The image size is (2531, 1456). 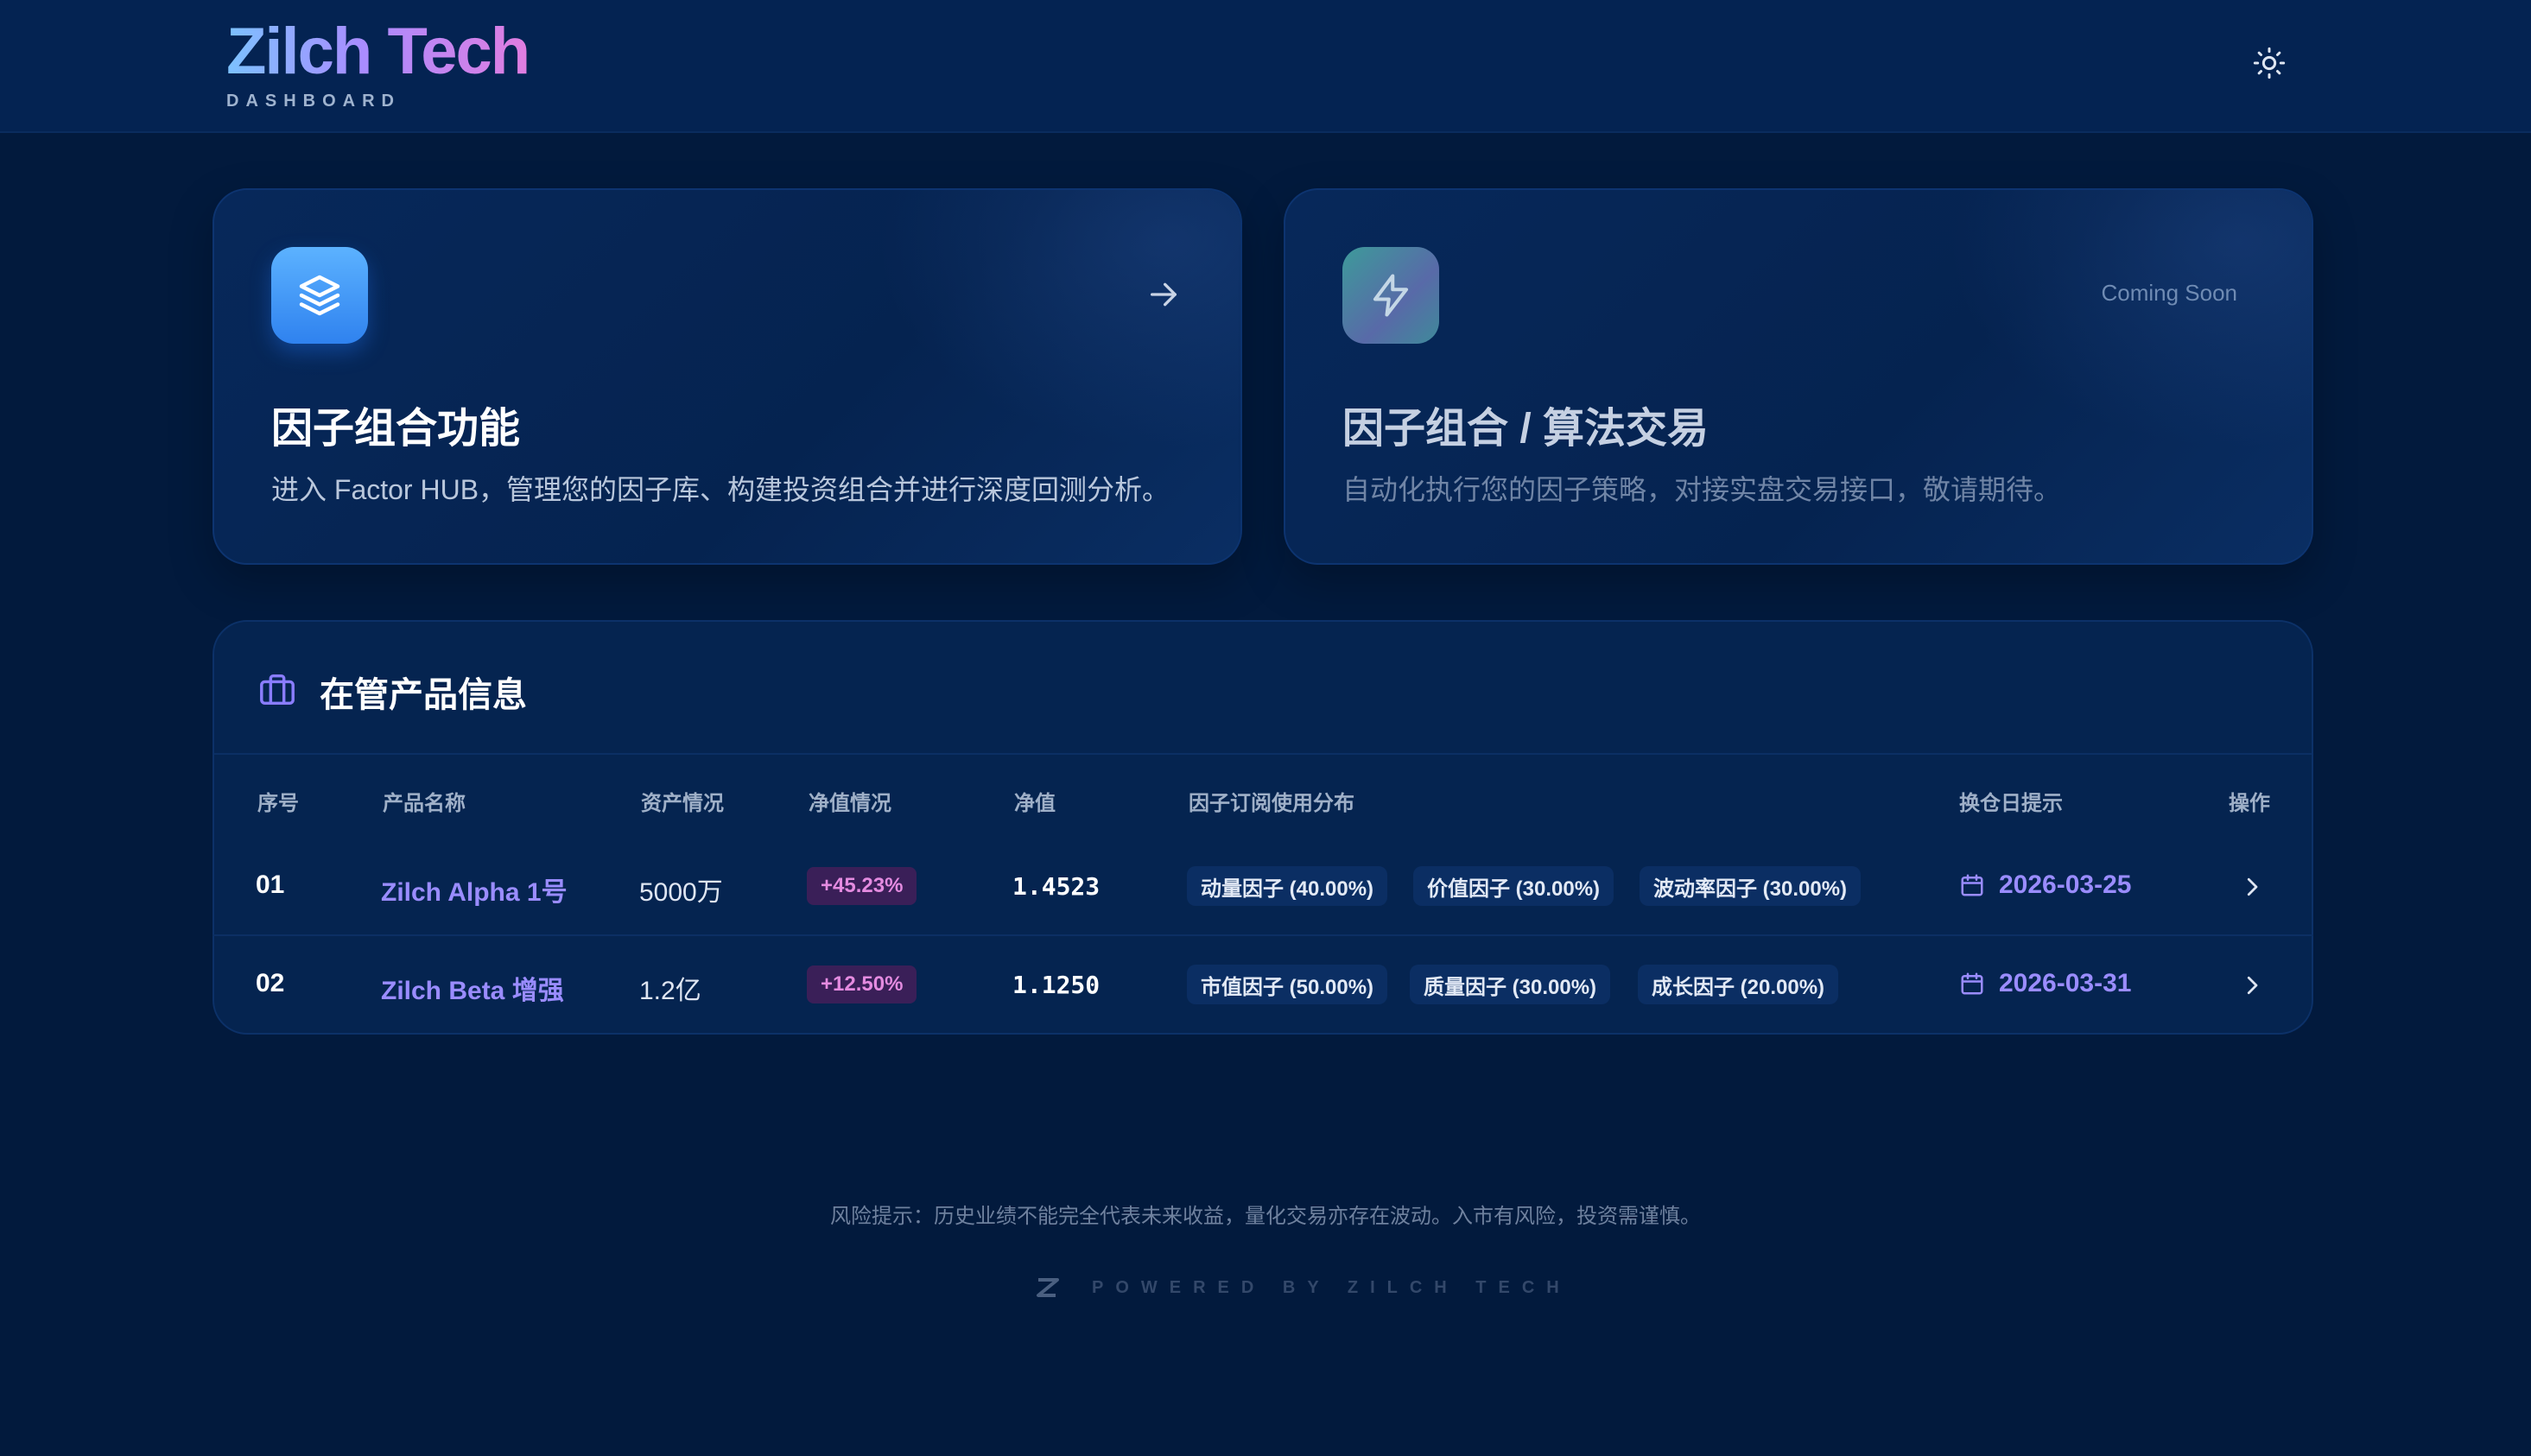 What do you see at coordinates (862, 886) in the screenshot?
I see `return-badge: +45.23%` at bounding box center [862, 886].